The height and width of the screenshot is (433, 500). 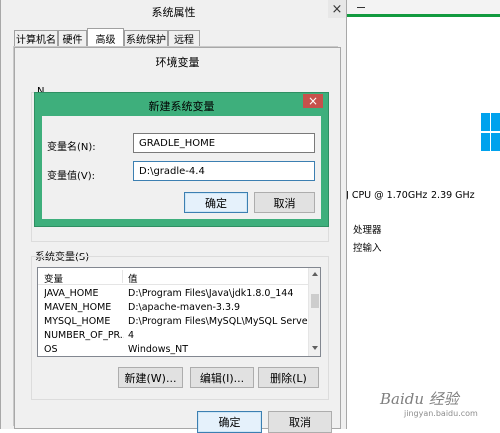 I want to click on system-properties-title: 系统属性, so click(x=173, y=12).